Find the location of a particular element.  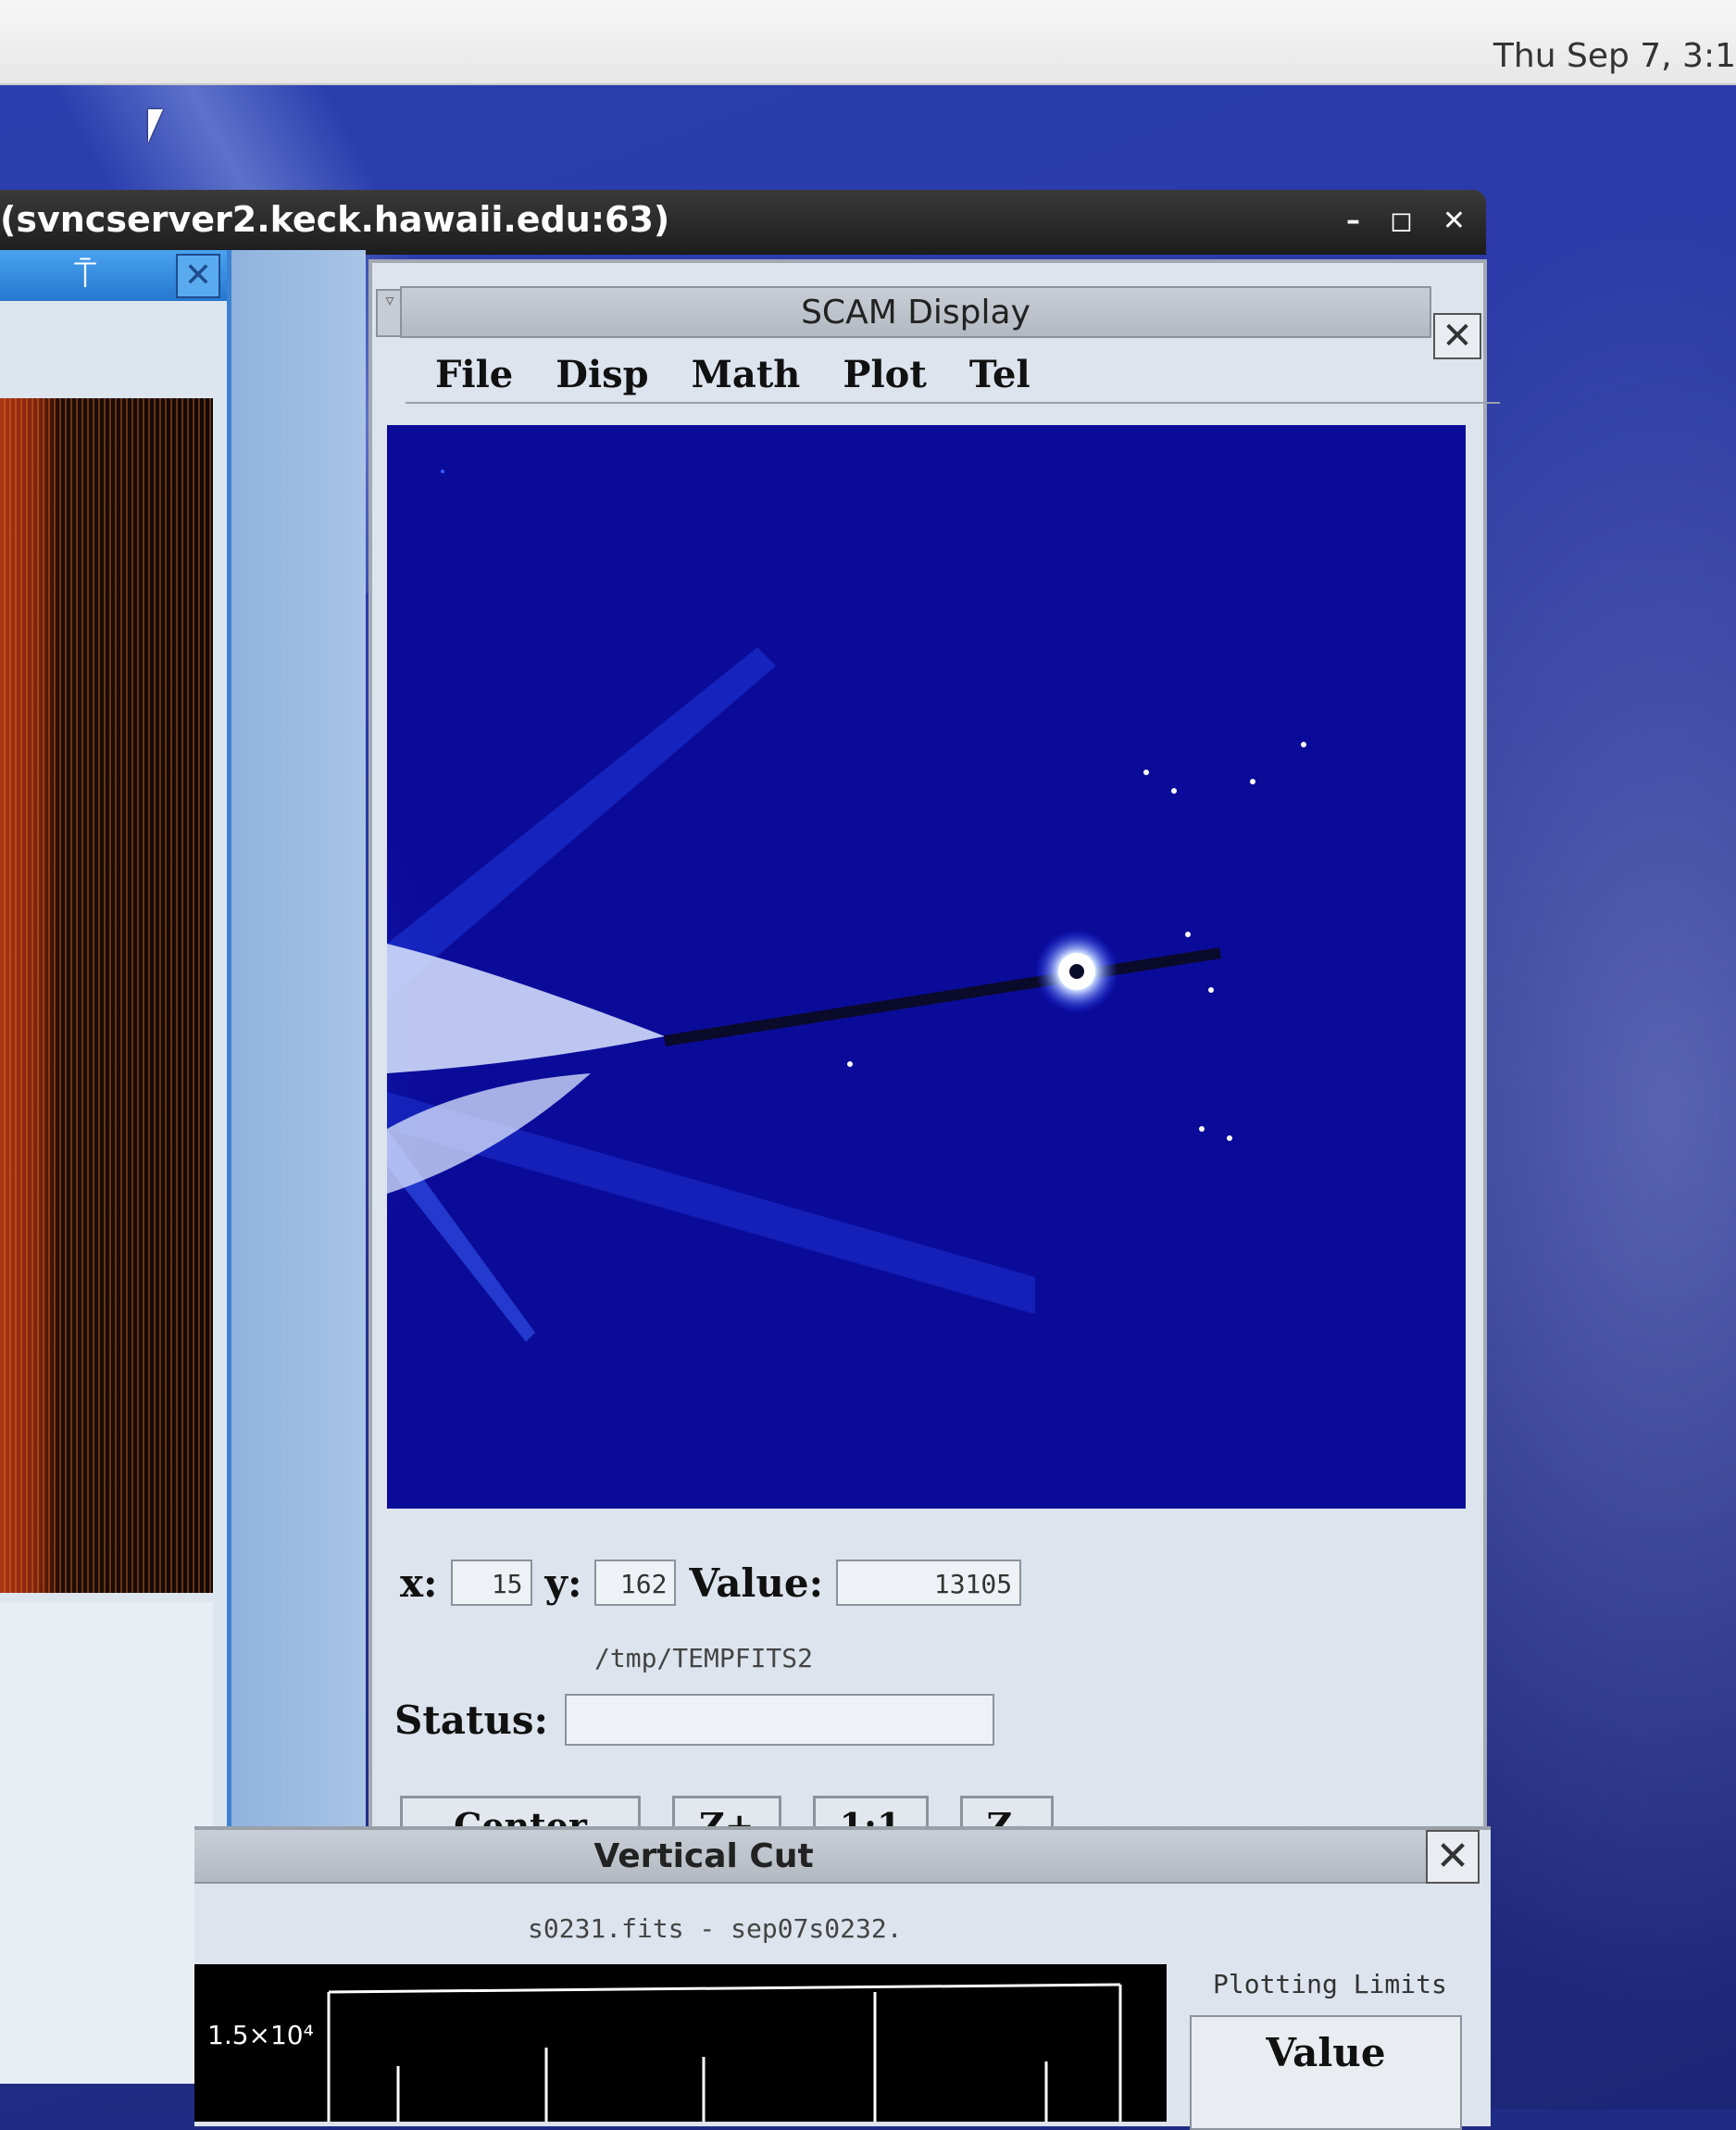

menu-math: Math is located at coordinates (746, 374).